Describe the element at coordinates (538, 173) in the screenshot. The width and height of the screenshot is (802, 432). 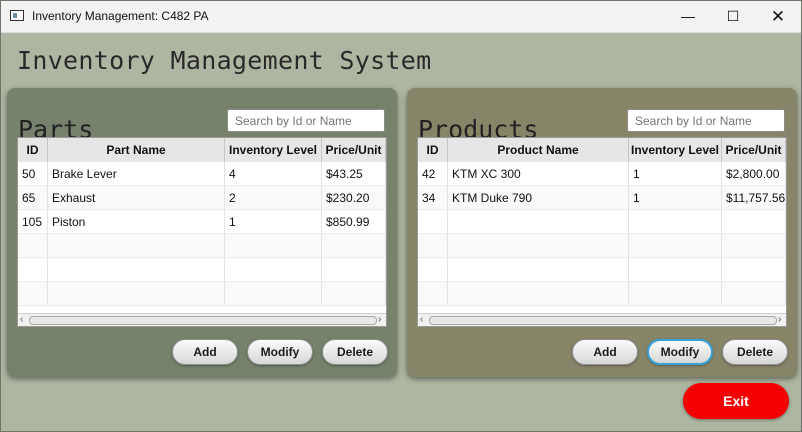
I see `cell-product-name: KTM XC 300` at that location.